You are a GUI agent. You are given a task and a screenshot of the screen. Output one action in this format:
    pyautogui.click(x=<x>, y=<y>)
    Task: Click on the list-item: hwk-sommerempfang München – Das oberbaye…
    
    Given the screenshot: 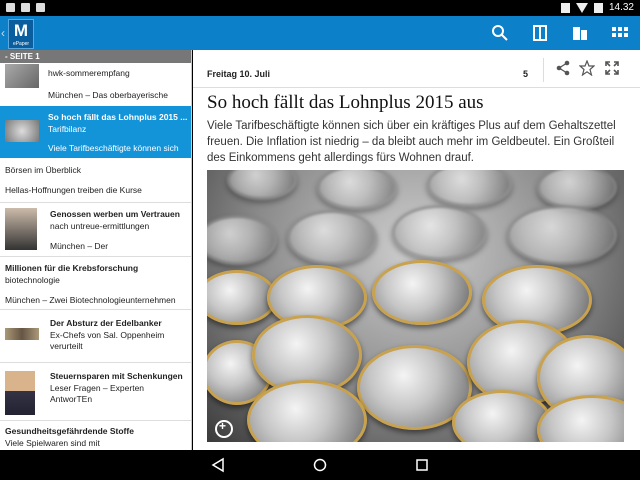 What is the action you would take?
    pyautogui.click(x=95, y=84)
    